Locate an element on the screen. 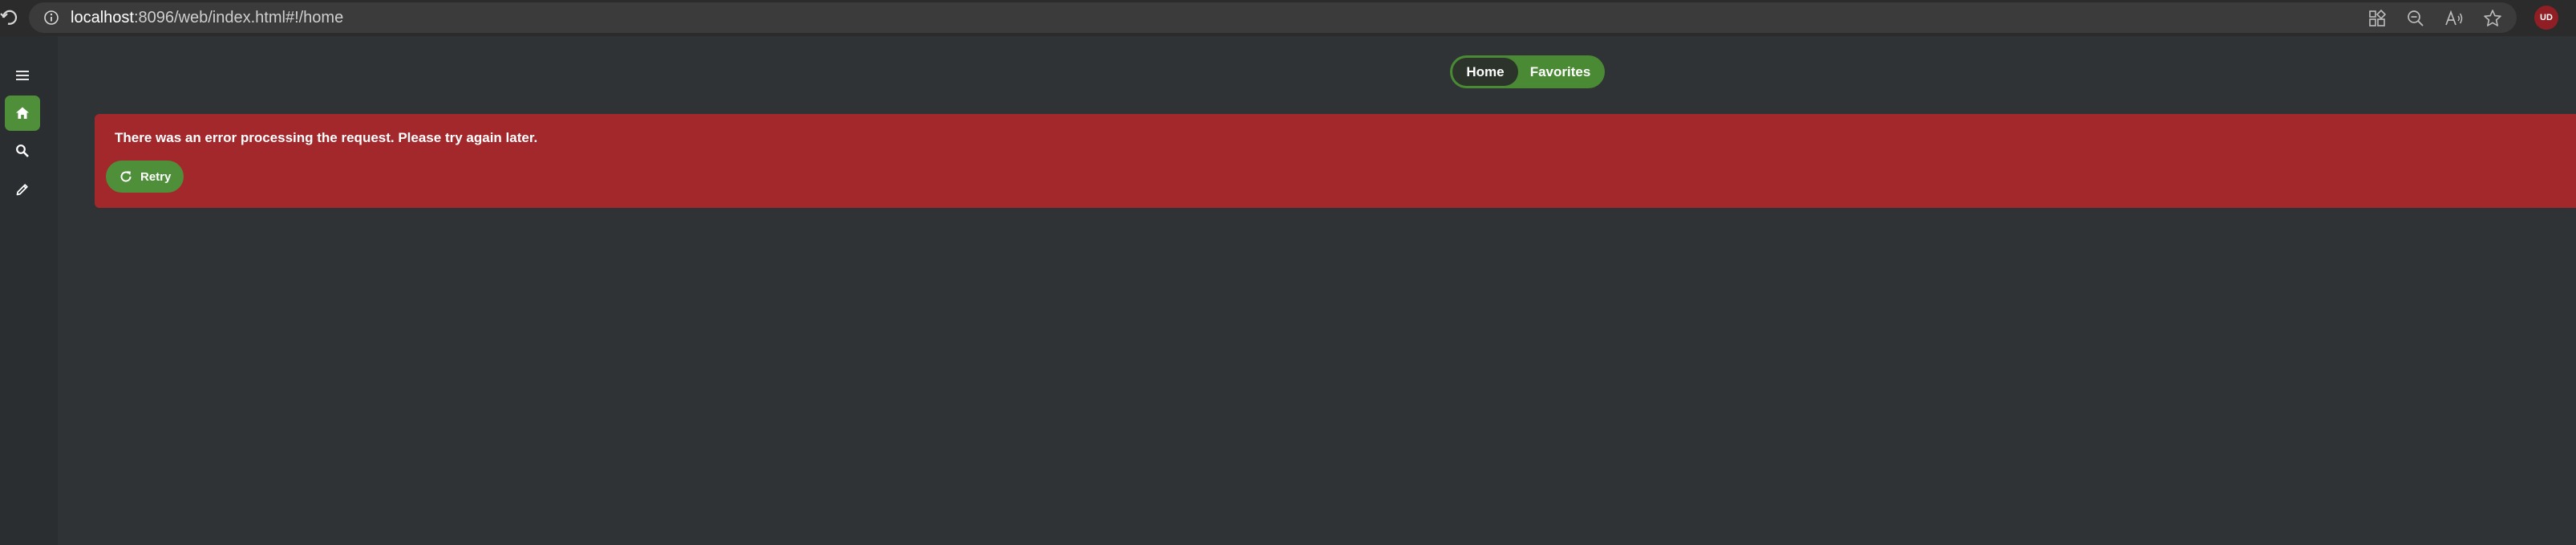  refresh-icon is located at coordinates (126, 176).